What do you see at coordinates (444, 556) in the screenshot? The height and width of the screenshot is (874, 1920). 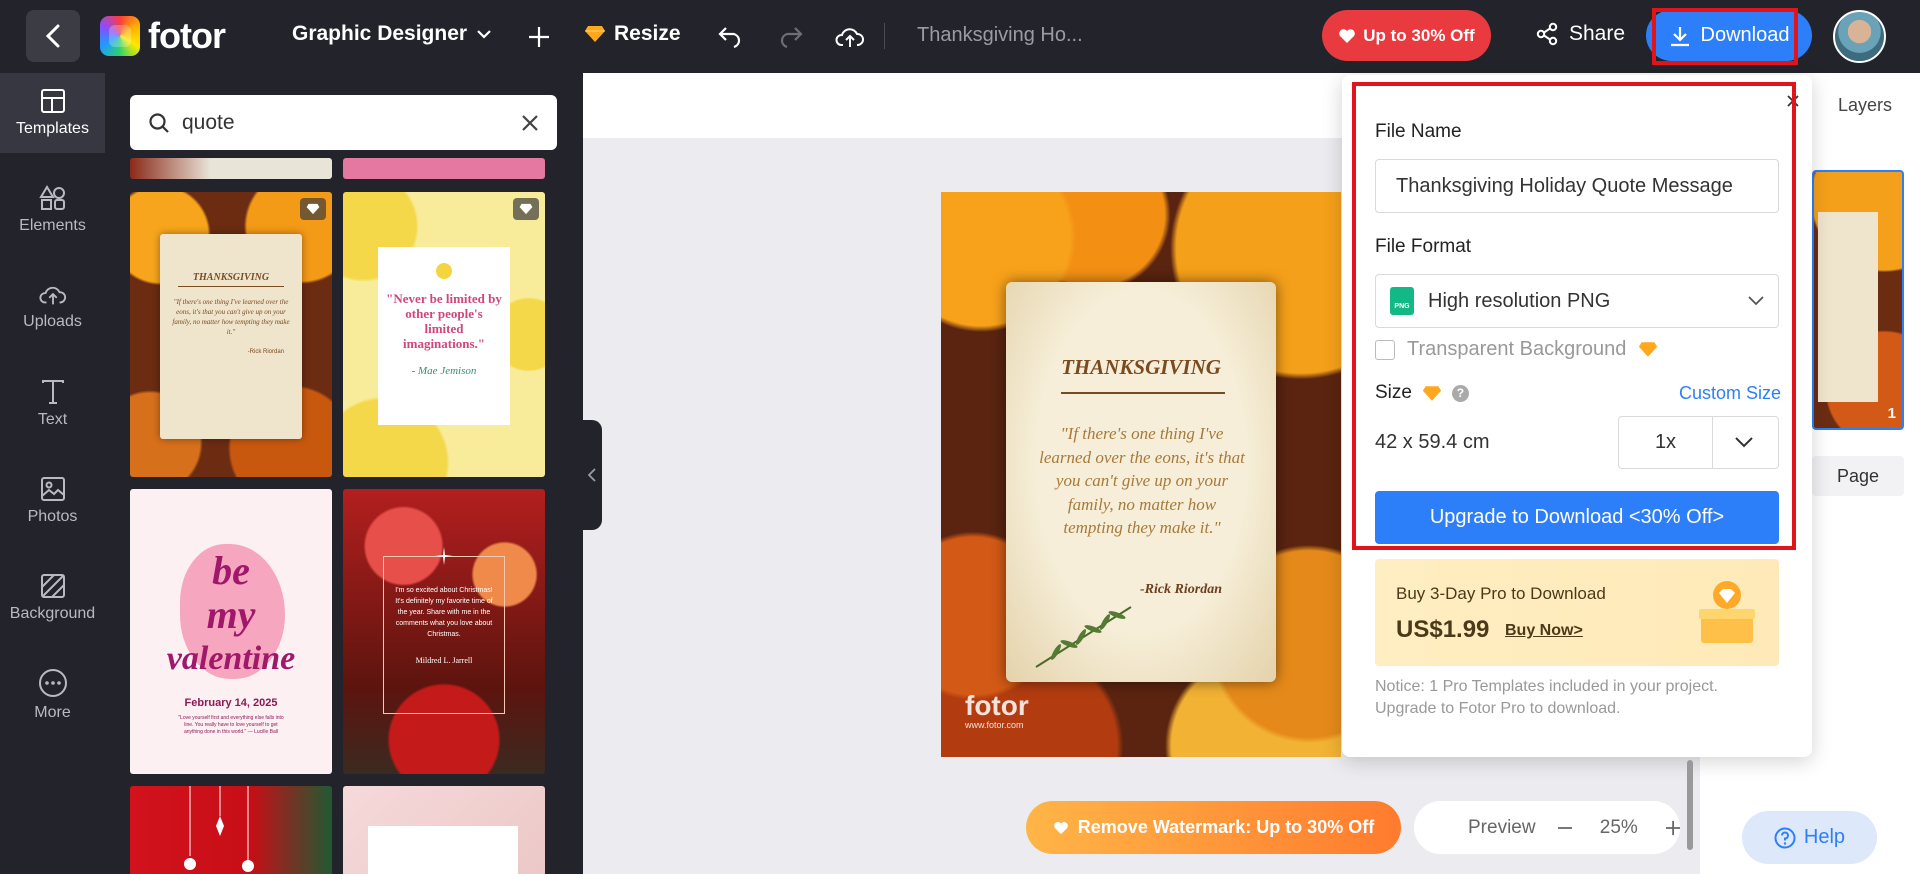 I see `sparkle-icon` at bounding box center [444, 556].